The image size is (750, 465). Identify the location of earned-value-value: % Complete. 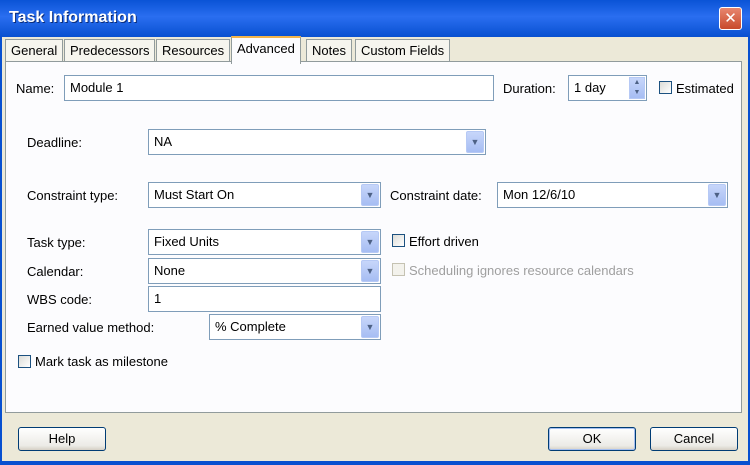
(250, 326).